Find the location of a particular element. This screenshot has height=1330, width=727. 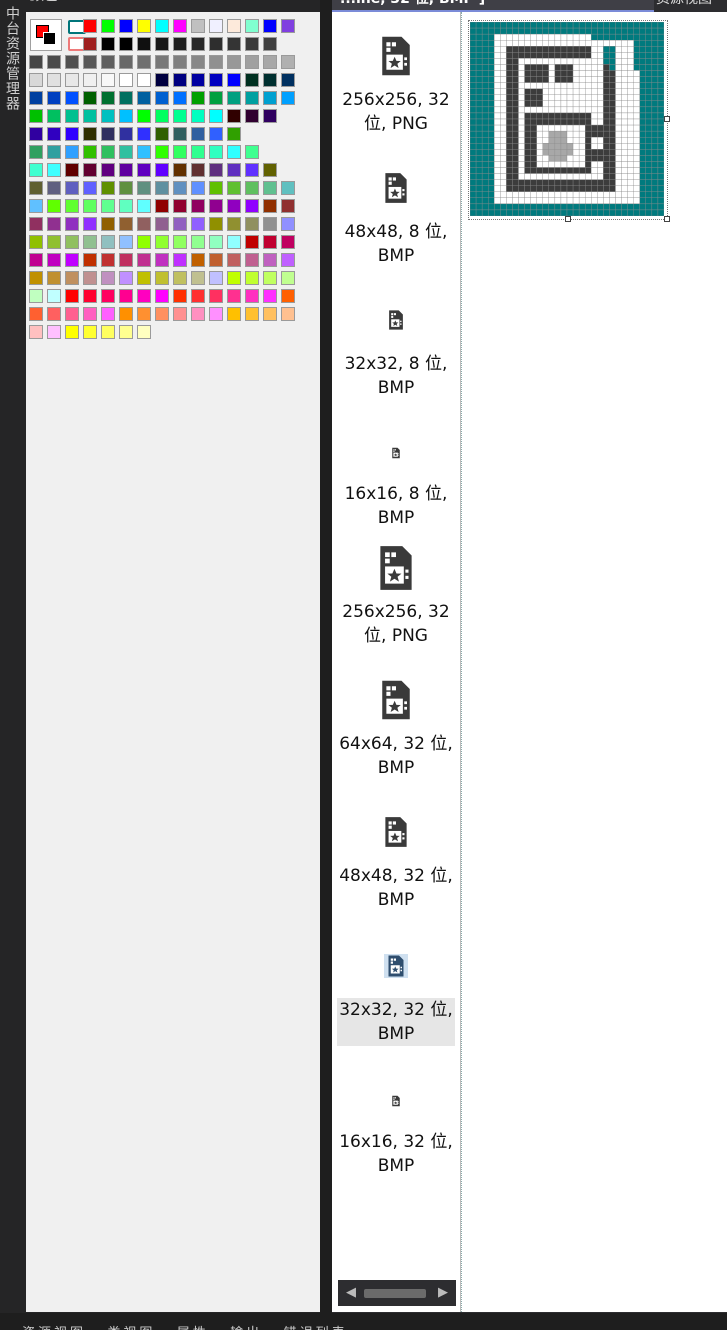

pixel-canvas is located at coordinates (567, 119).